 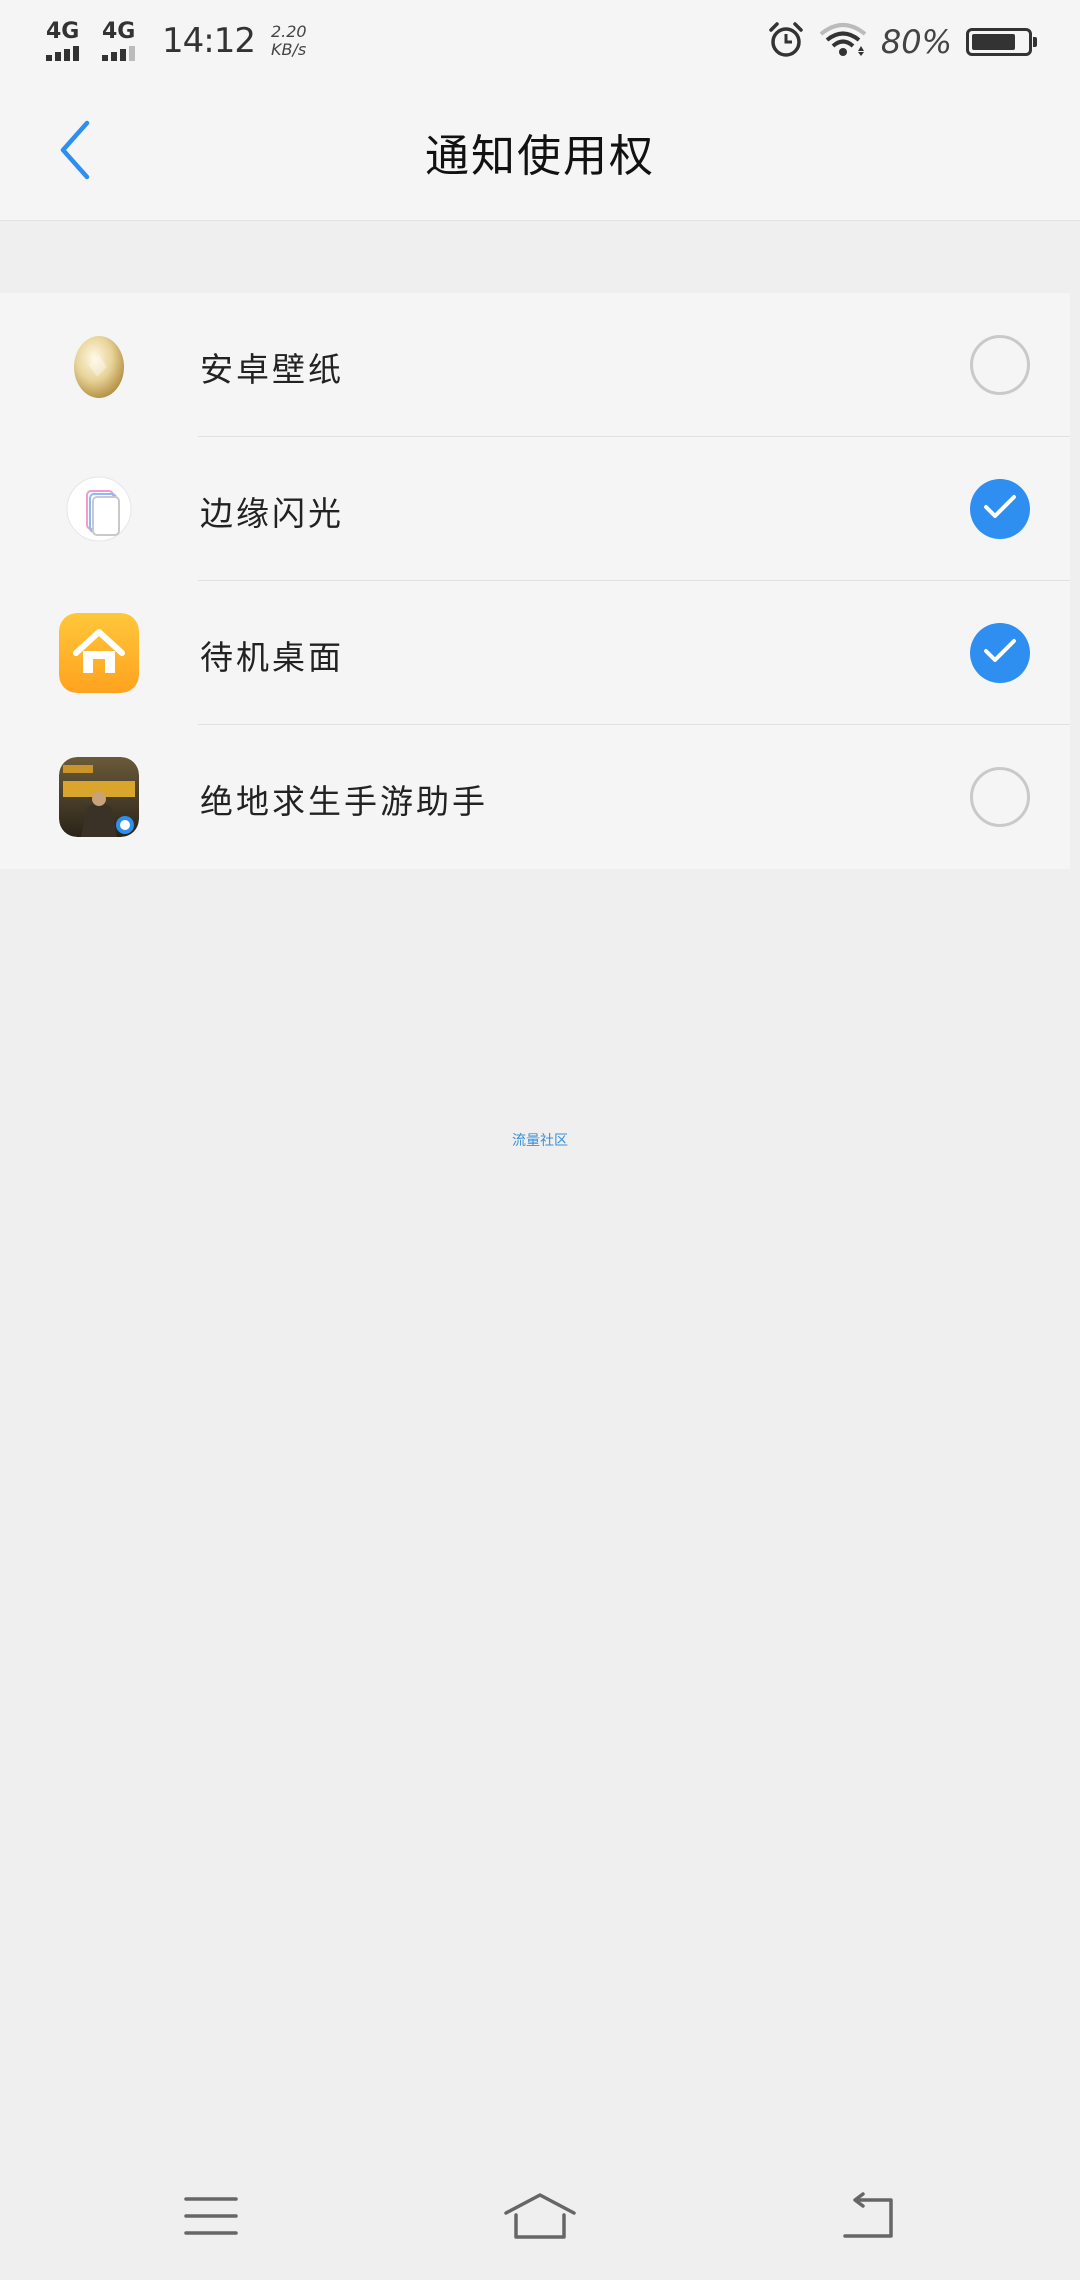 I want to click on home-icon, so click(x=99, y=653).